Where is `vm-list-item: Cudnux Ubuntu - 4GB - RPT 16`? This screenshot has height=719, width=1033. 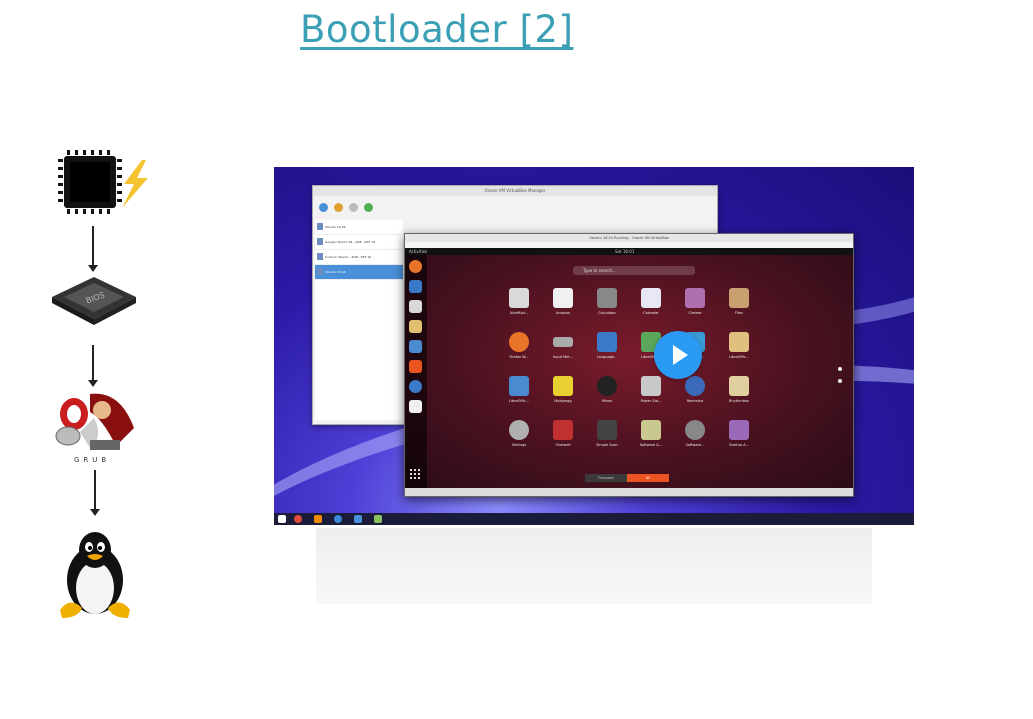 vm-list-item: Cudnux Ubuntu - 4GB - RPT 16 is located at coordinates (359, 257).